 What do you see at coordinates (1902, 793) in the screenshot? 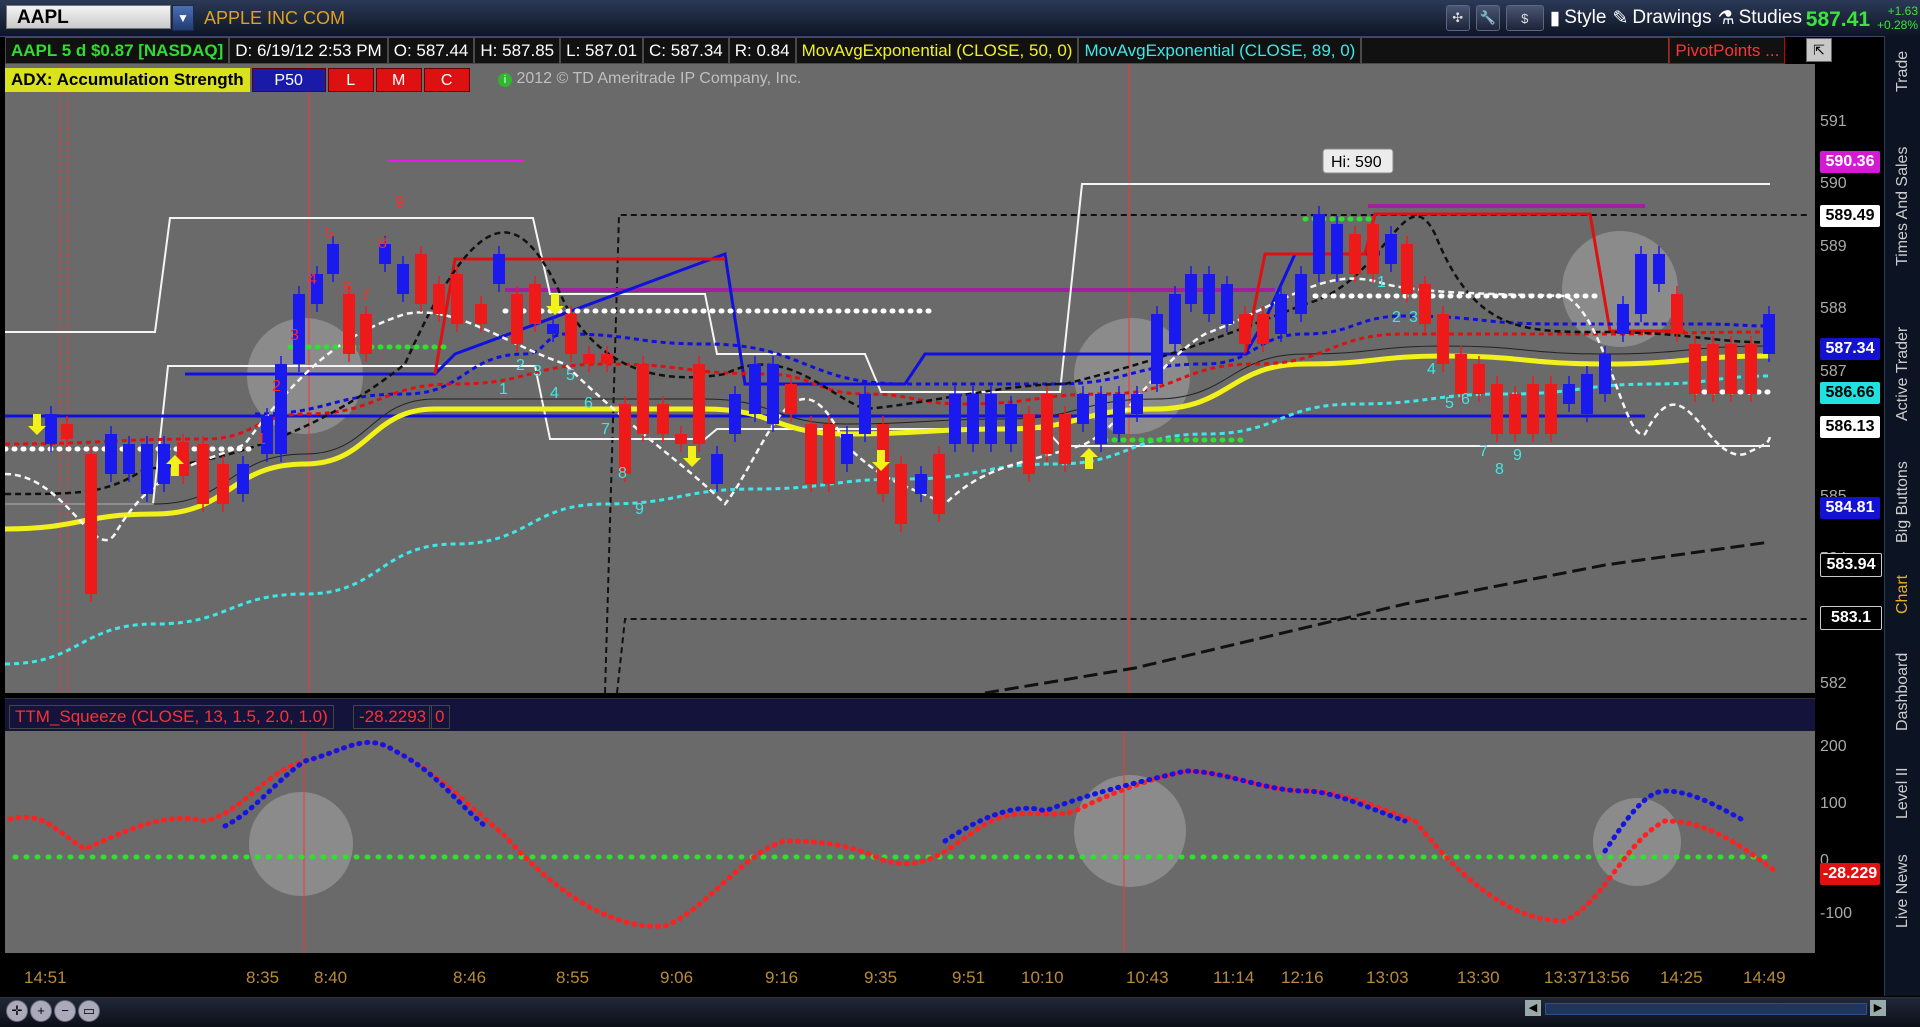
I see `sidebar-tab-level-ii: Level II` at bounding box center [1902, 793].